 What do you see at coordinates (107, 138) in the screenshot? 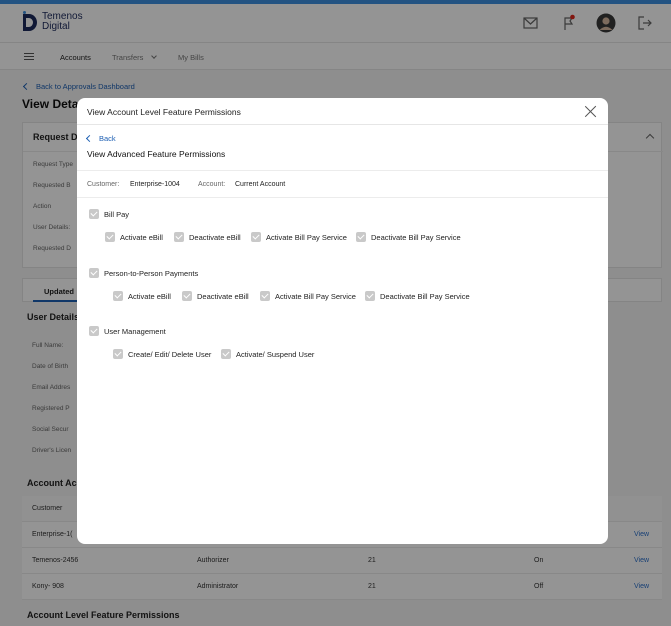
I see `back-label: Back` at bounding box center [107, 138].